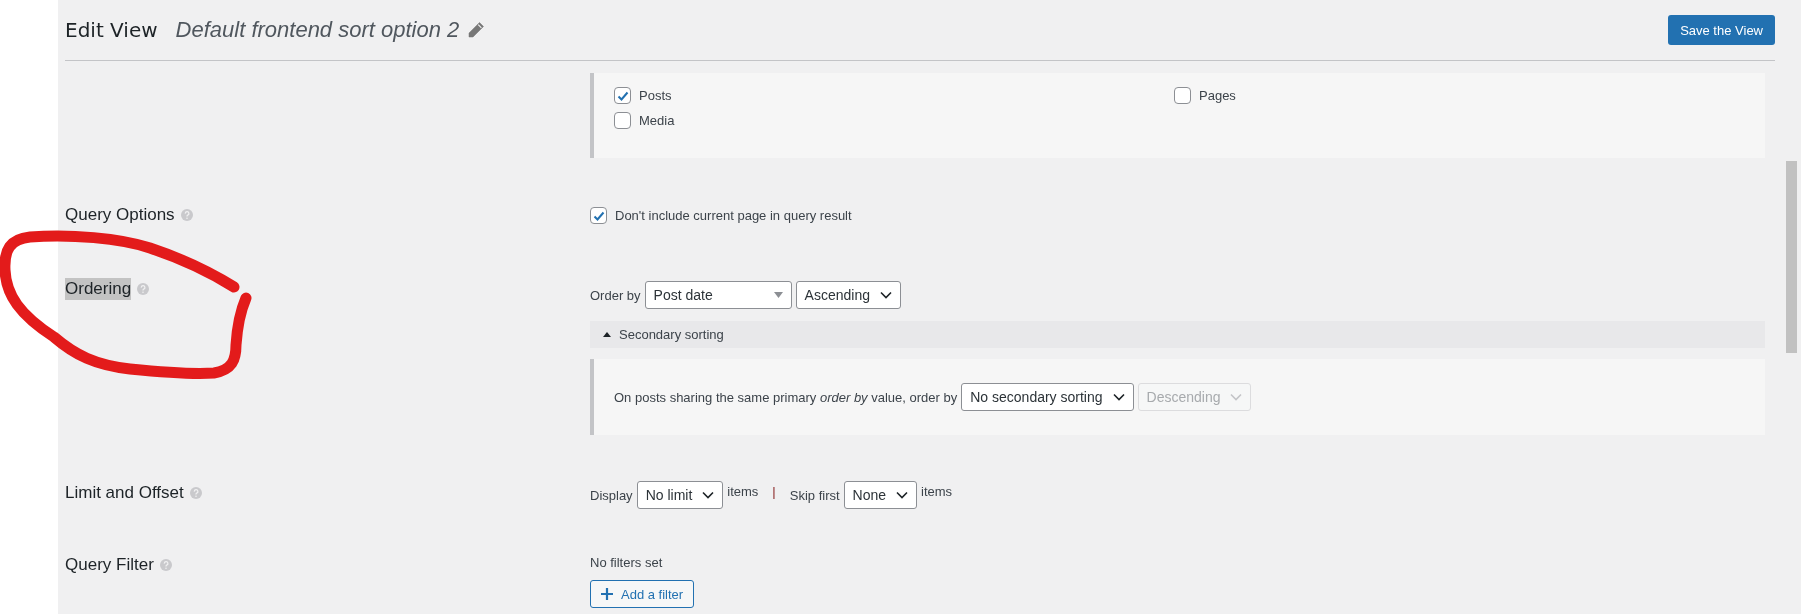  Describe the element at coordinates (607, 594) in the screenshot. I see `plus-icon` at that location.